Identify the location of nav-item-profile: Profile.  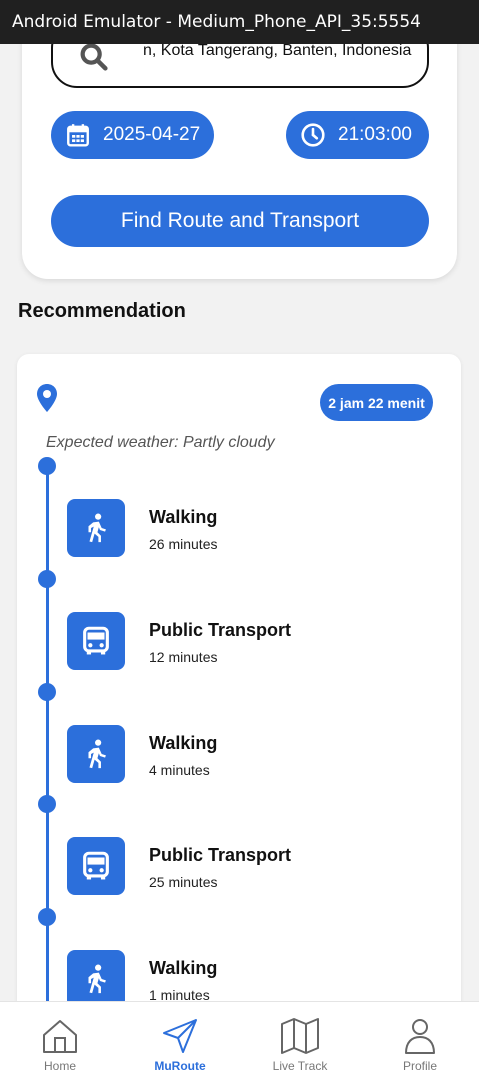
(419, 1042).